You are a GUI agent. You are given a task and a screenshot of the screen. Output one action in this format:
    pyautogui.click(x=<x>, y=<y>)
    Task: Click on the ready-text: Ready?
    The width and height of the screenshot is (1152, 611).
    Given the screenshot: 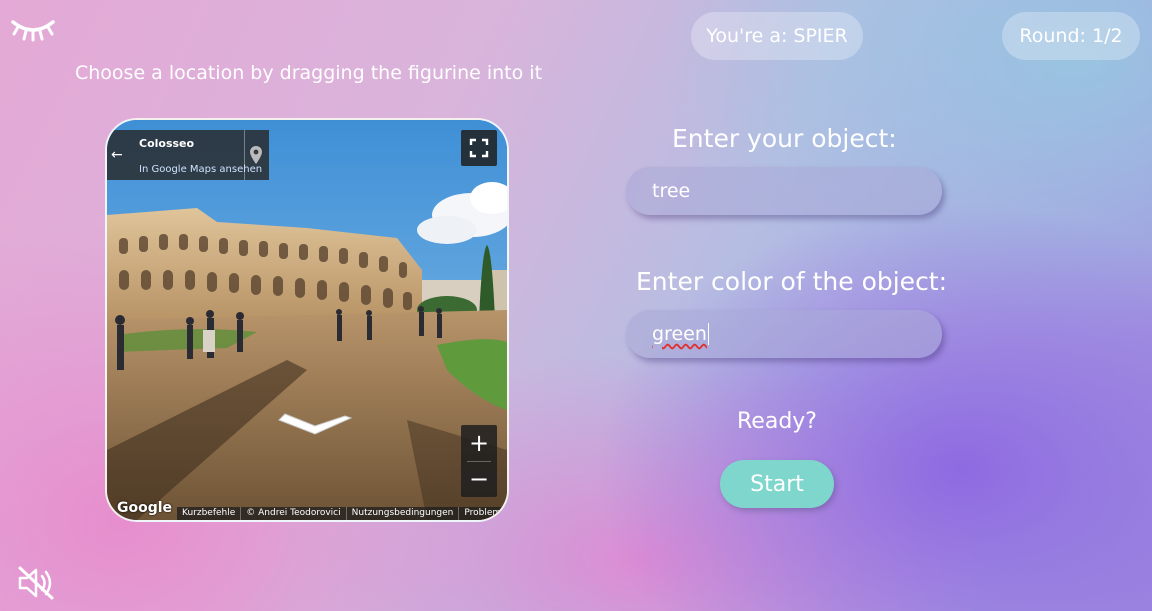 What is the action you would take?
    pyautogui.click(x=777, y=421)
    